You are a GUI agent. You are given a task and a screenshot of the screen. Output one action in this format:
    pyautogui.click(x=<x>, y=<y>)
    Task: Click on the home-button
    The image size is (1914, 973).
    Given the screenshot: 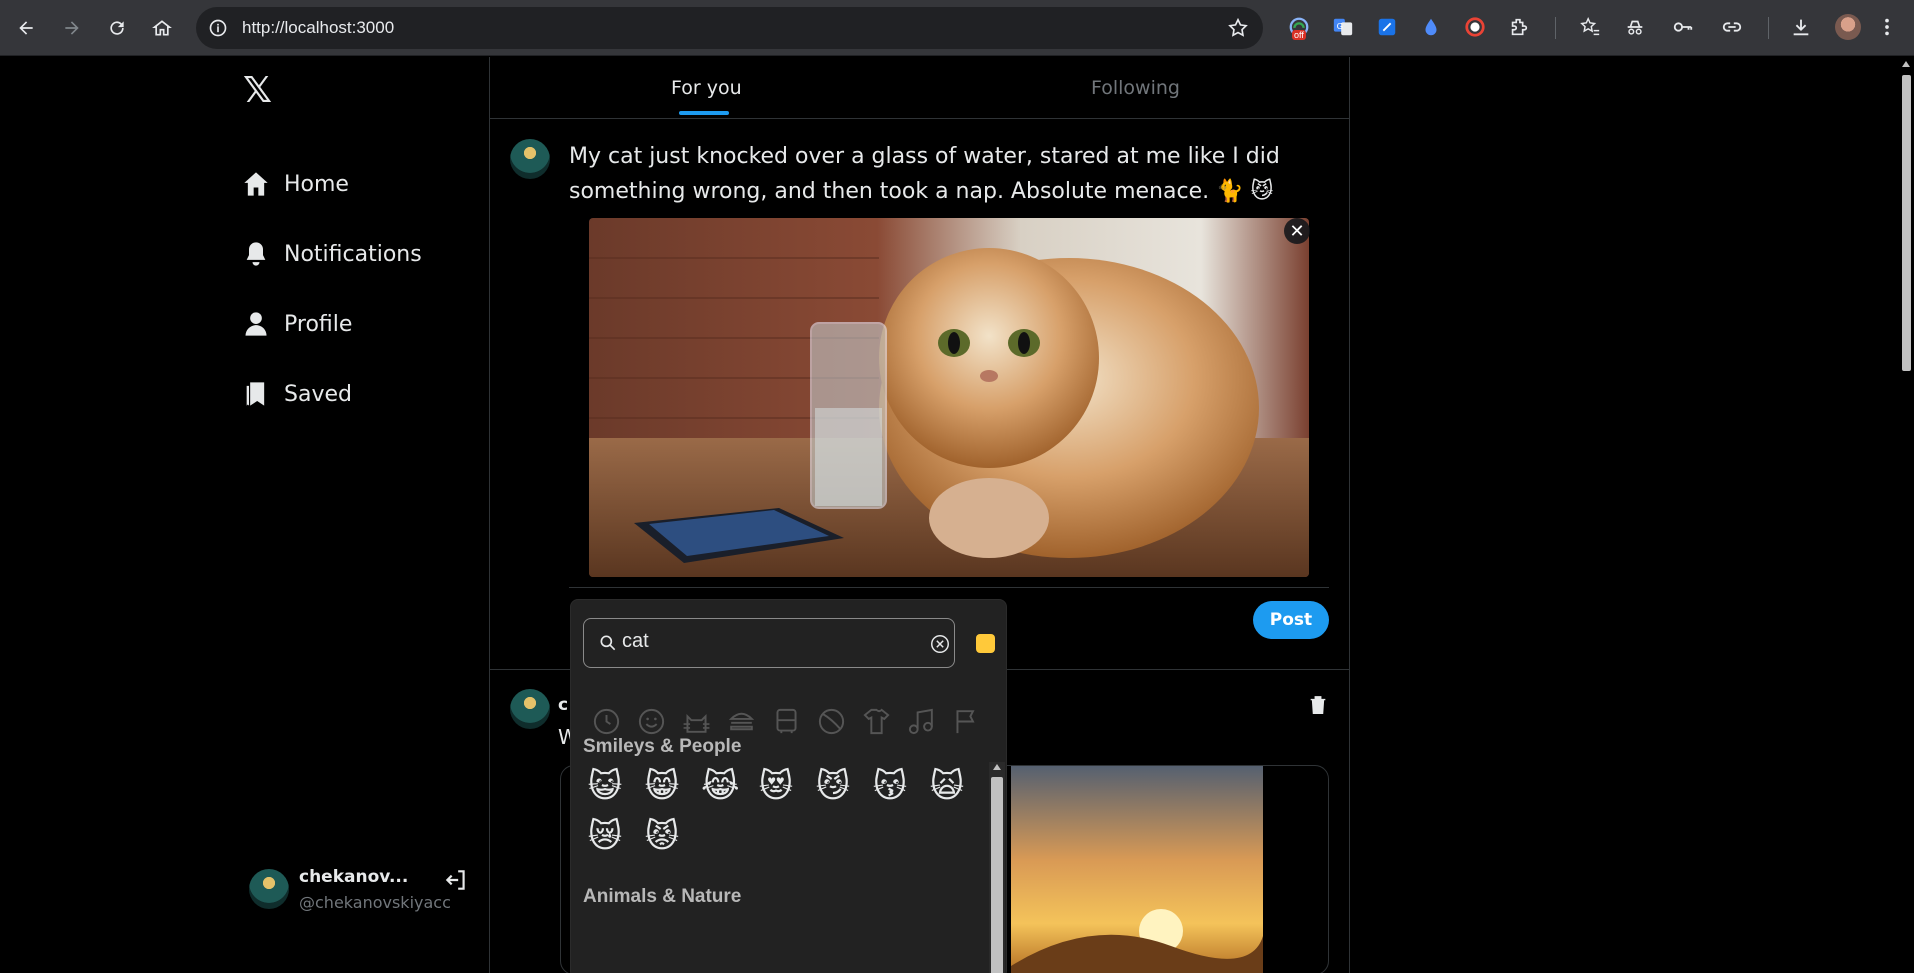 What is the action you would take?
    pyautogui.click(x=162, y=28)
    